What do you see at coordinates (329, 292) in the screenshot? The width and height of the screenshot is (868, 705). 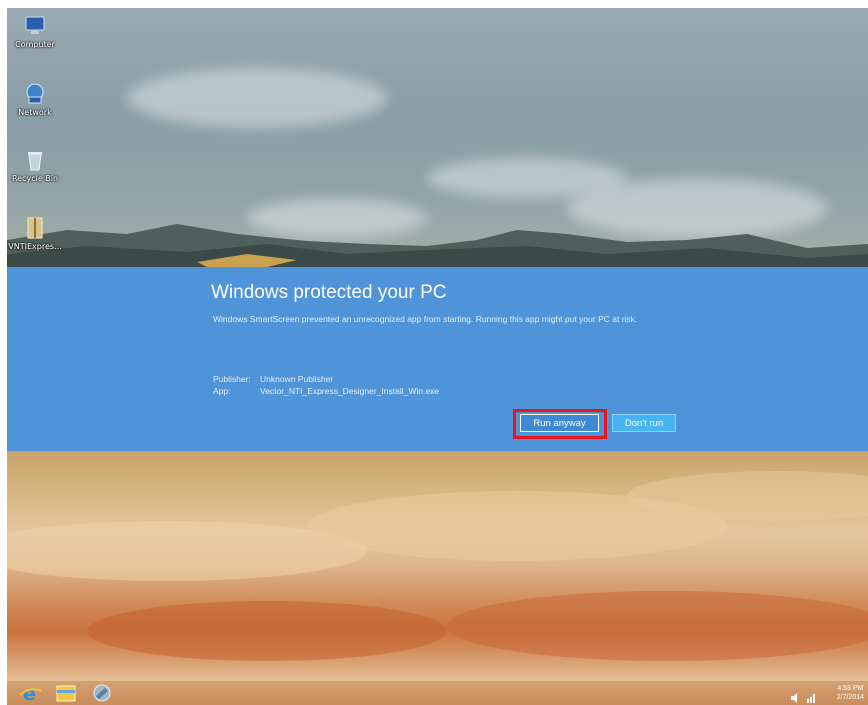 I see `dialog-title: Windows protected your PC` at bounding box center [329, 292].